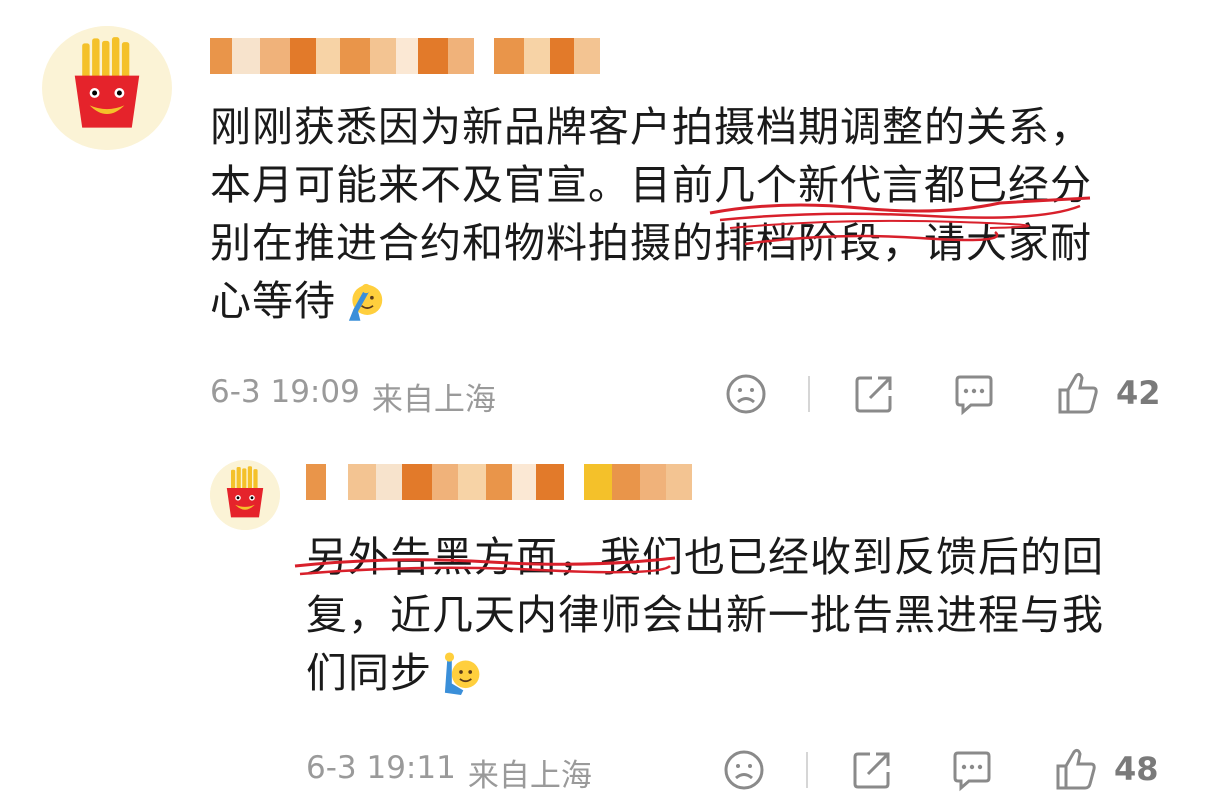 This screenshot has height=804, width=1206. I want to click on comment-line-last: 们同步, so click(736, 673).